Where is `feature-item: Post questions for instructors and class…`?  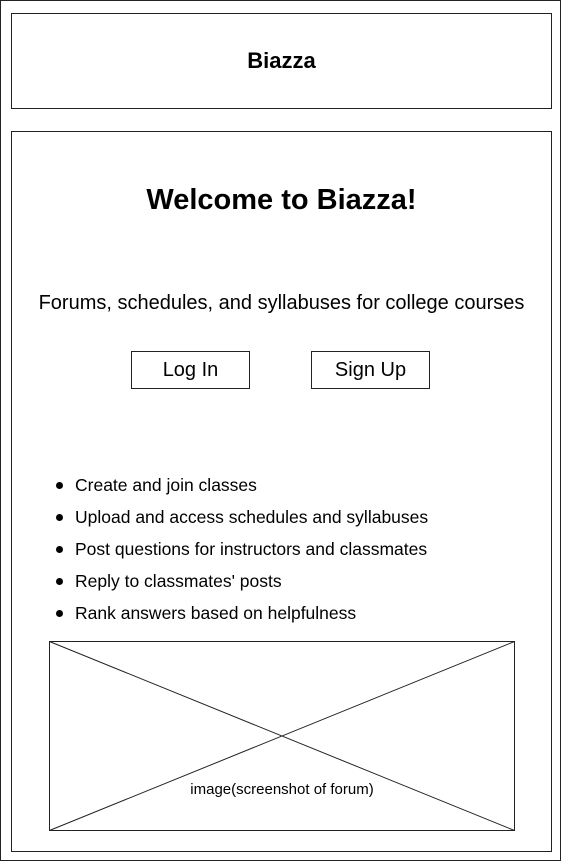 feature-item: Post questions for instructors and class… is located at coordinates (240, 549).